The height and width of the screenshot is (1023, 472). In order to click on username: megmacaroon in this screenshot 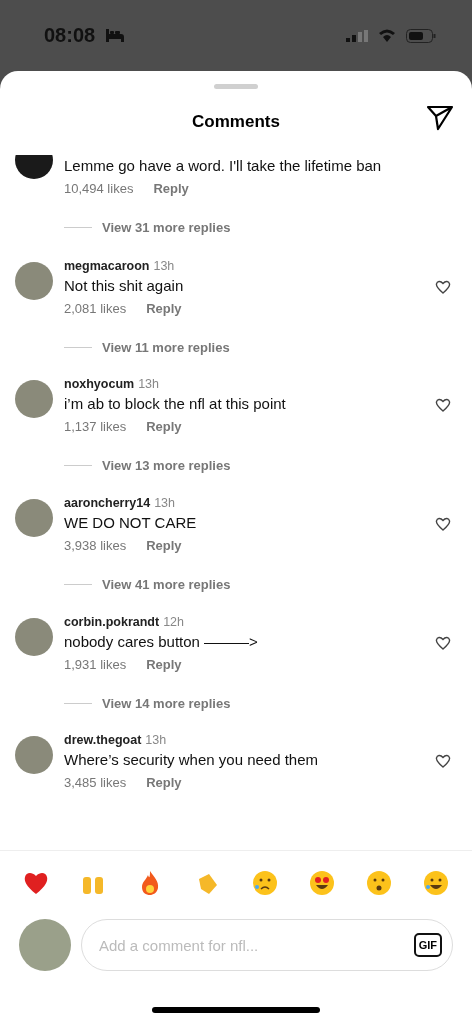, I will do `click(107, 265)`.